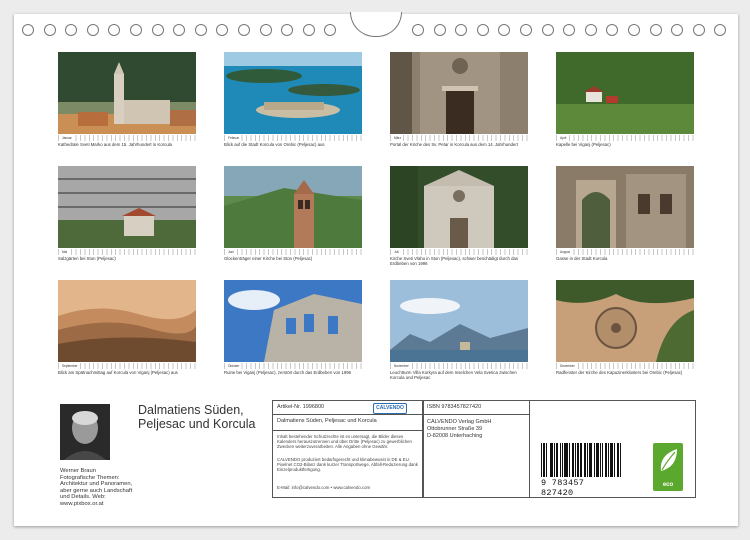 This screenshot has height=540, width=750. Describe the element at coordinates (455, 429) in the screenshot. I see `publisher-street: Ottobrunner Straße 39` at that location.